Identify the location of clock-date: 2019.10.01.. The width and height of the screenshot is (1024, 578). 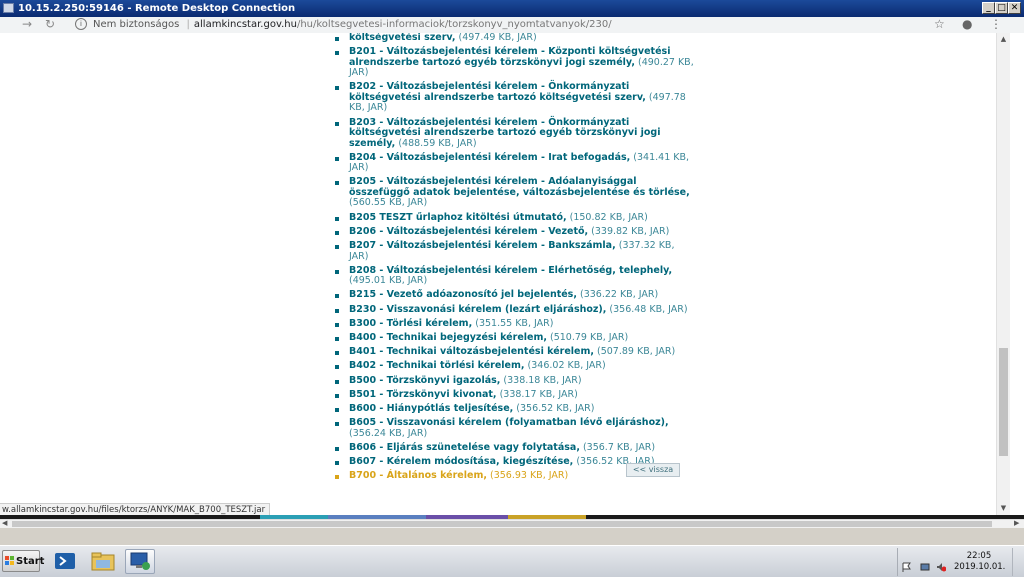
(980, 567).